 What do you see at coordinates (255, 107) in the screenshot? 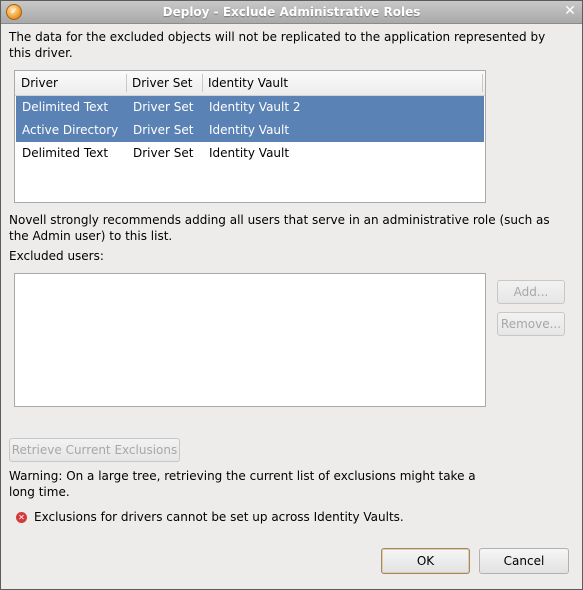
I see `vault-cell: Identity Vault 2` at bounding box center [255, 107].